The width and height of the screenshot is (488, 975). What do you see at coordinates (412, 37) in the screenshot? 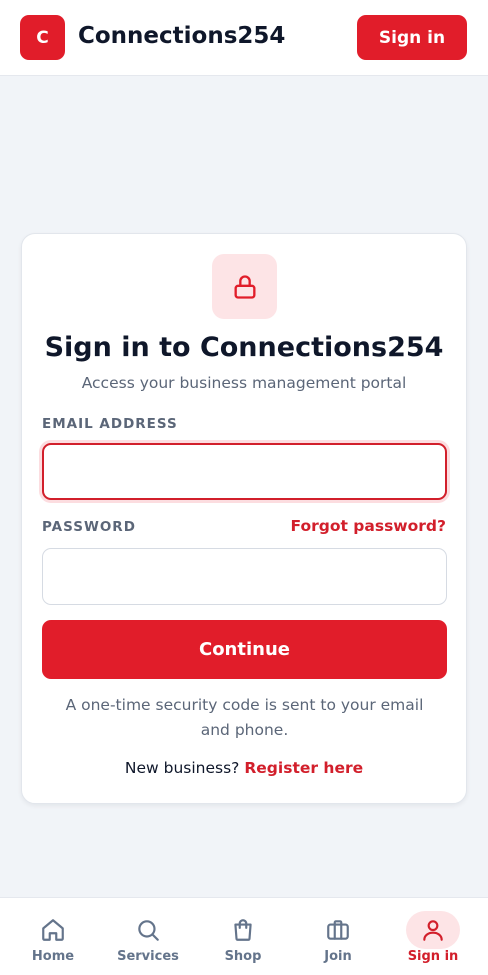
I see `header-sign-in-button: Sign in` at bounding box center [412, 37].